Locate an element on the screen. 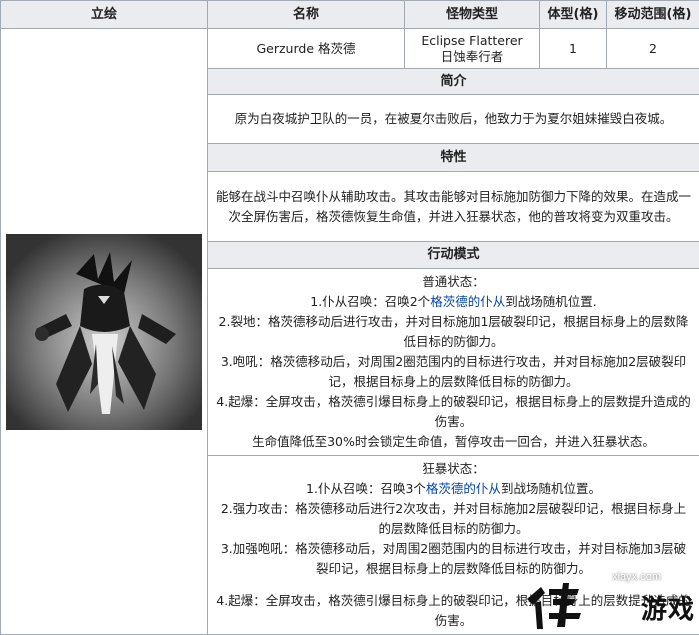  monster-type-cell: Eclipse Flatterer 日蚀奉行者 is located at coordinates (472, 49).